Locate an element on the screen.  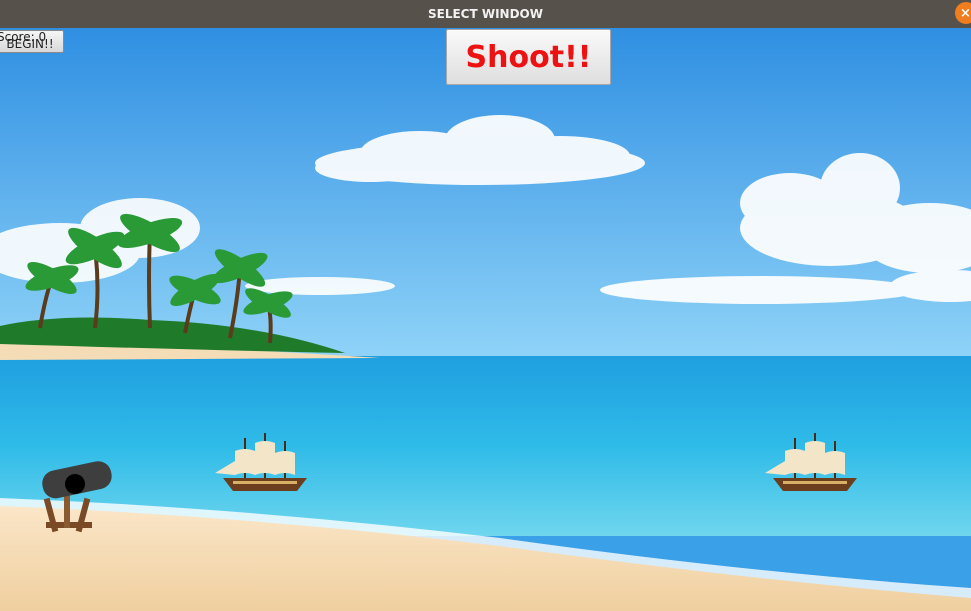
window-titlebar: SELECT WINDOW × is located at coordinates (485, 14).